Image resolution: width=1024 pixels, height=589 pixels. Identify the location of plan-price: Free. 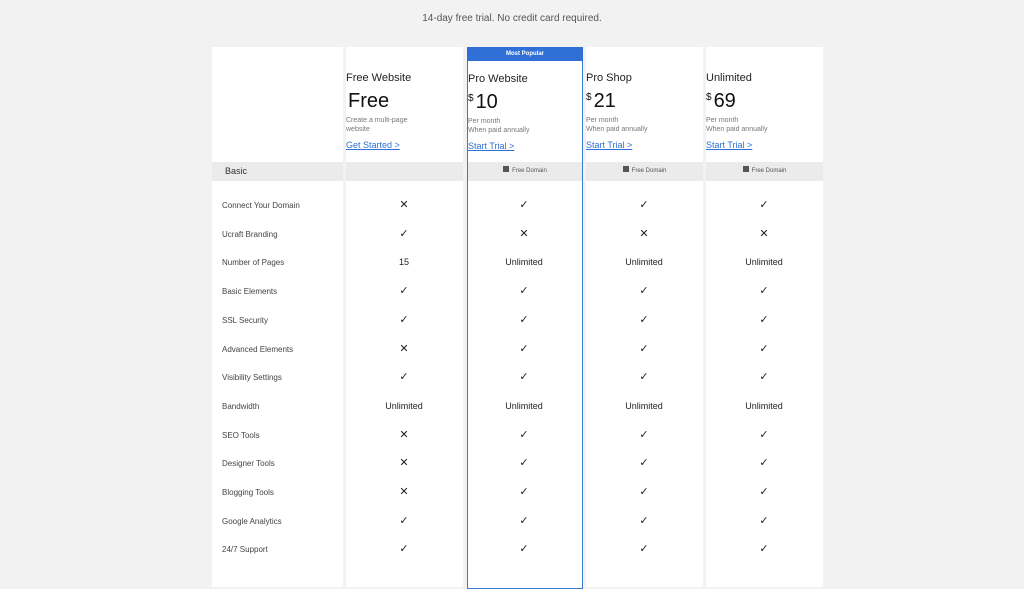
(404, 101).